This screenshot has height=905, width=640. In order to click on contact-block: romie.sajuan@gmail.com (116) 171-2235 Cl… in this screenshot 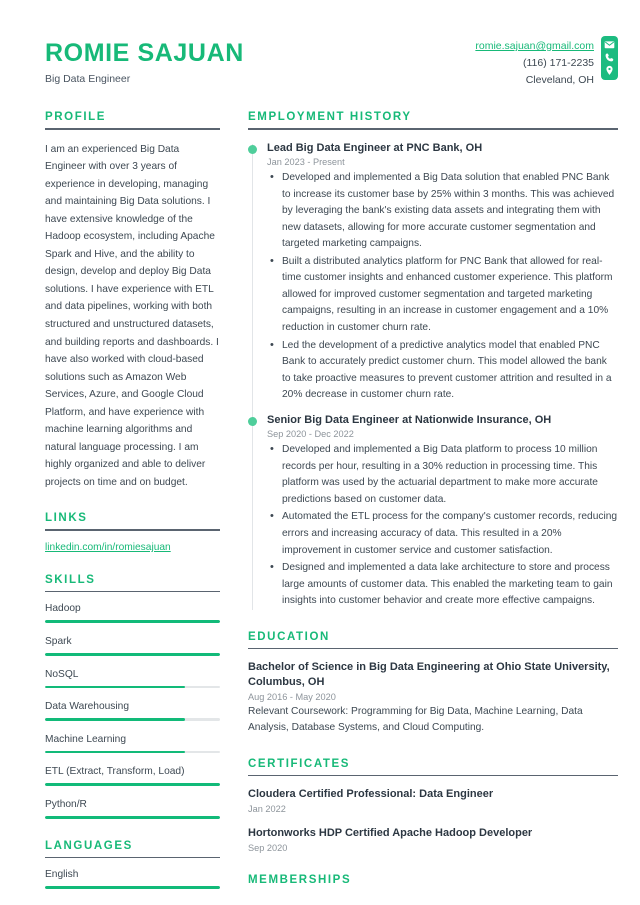, I will do `click(546, 62)`.